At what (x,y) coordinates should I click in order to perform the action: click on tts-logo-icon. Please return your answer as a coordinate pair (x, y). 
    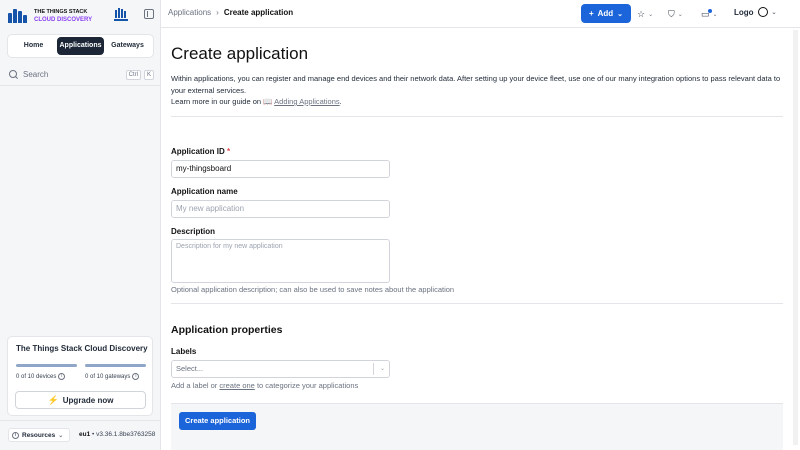
    Looking at the image, I should click on (19, 16).